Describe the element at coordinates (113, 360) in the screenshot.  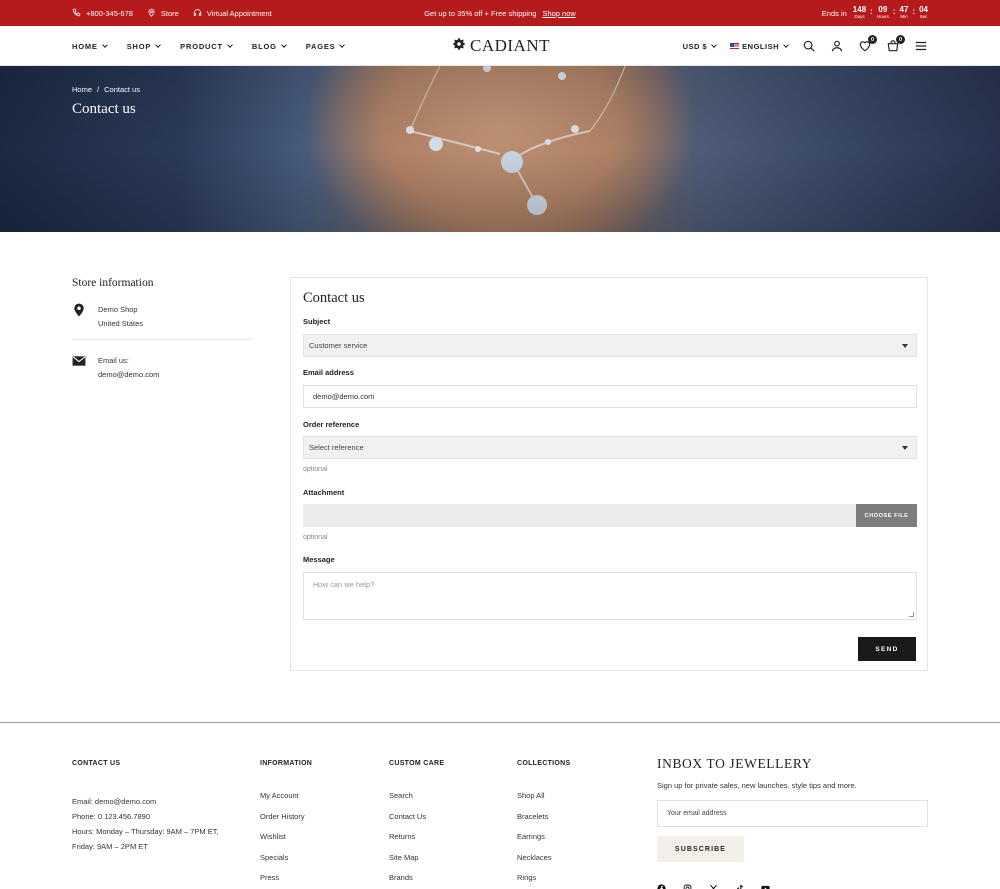
I see `email-us-label: Email us:` at that location.